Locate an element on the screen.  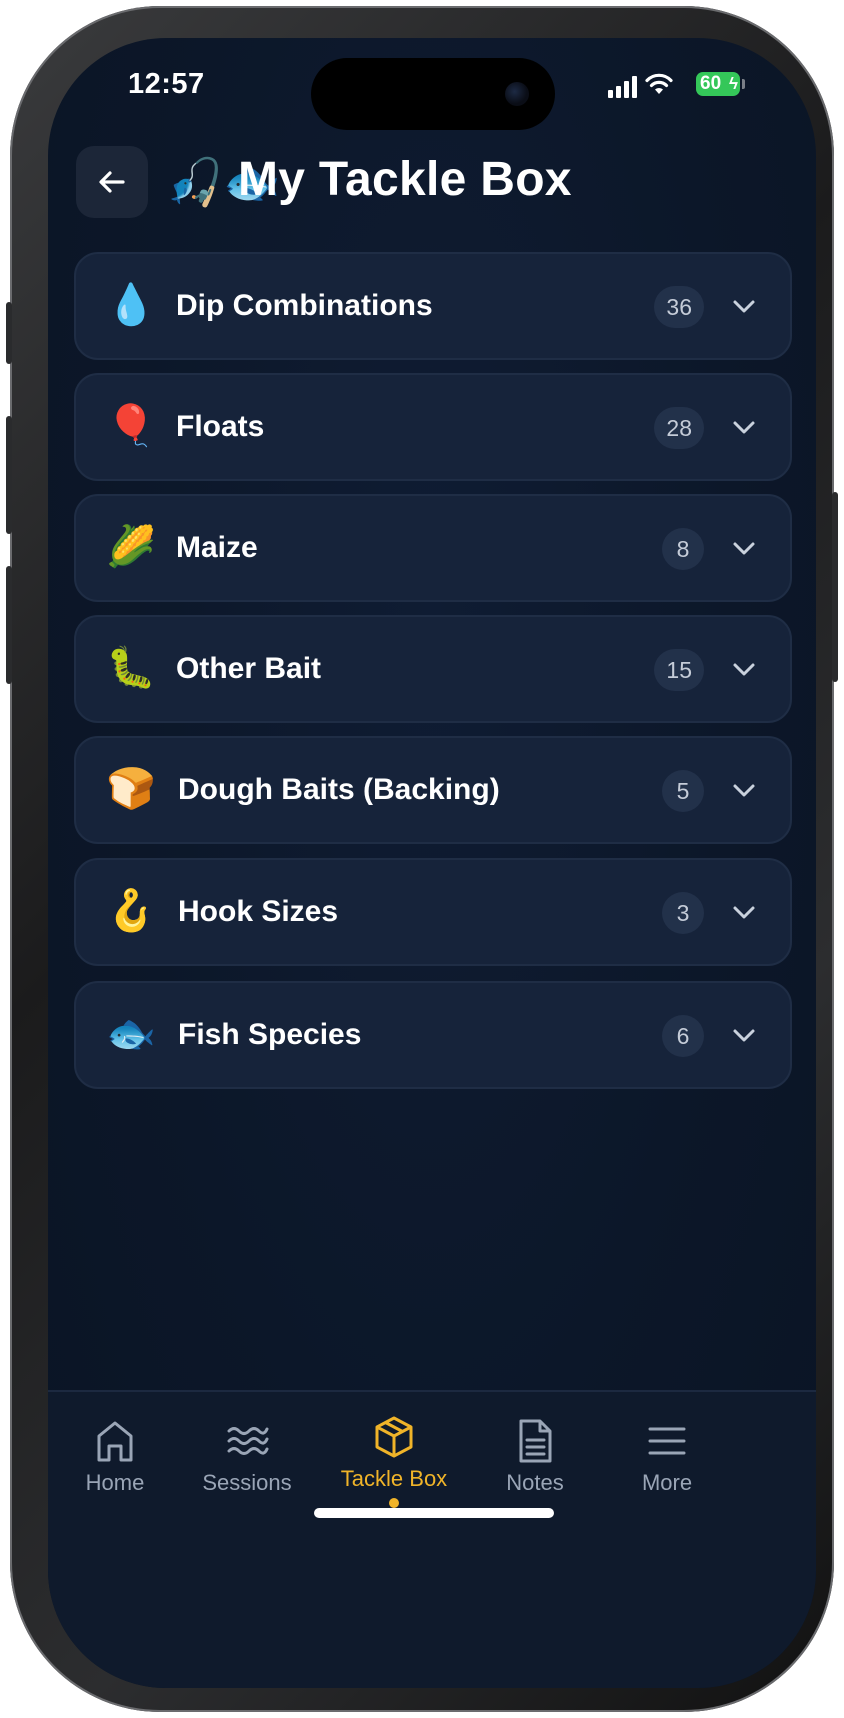
count-badge: 36 is located at coordinates (679, 307).